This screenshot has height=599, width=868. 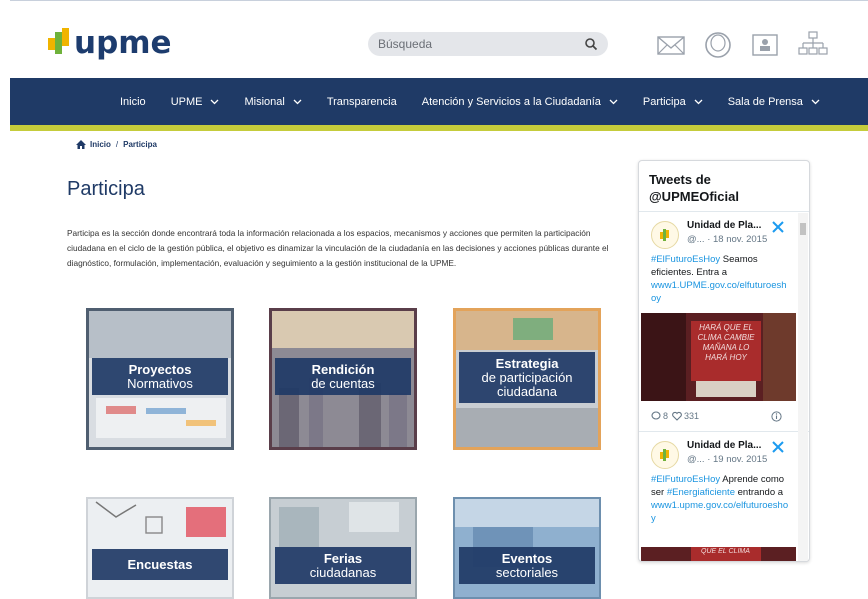 I want to click on timeline-scrollbar, so click(x=803, y=387).